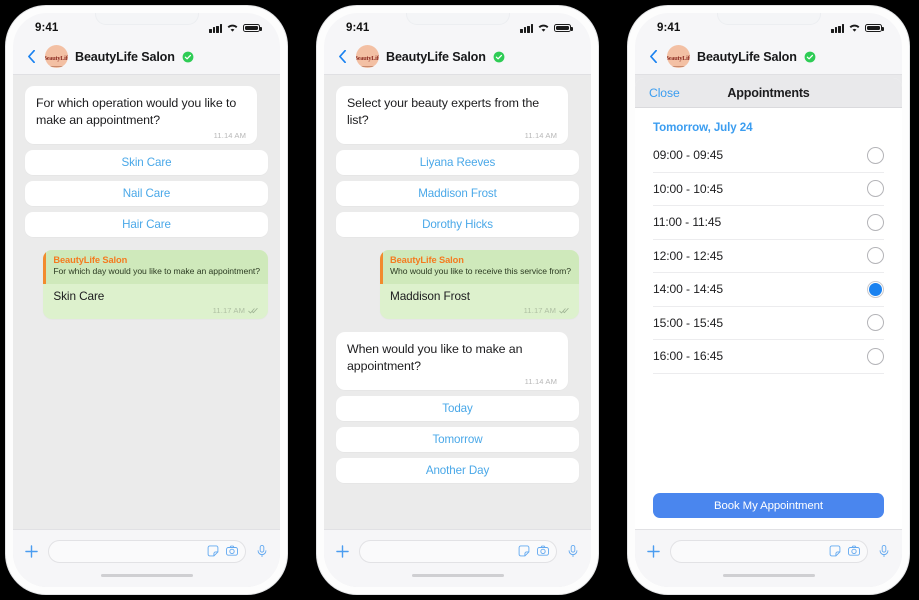 Image resolution: width=919 pixels, height=600 pixels. Describe the element at coordinates (768, 357) in the screenshot. I see `slot-row: 16:00 - 16:45` at that location.